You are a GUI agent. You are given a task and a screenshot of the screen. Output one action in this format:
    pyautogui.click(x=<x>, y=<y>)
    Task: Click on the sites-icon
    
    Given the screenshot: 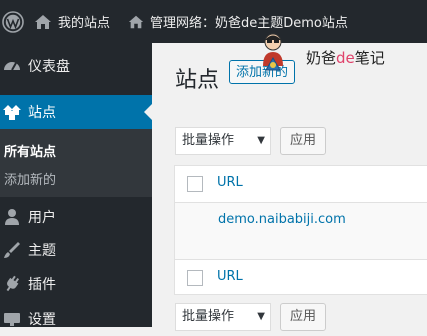 What is the action you would take?
    pyautogui.click(x=12, y=112)
    